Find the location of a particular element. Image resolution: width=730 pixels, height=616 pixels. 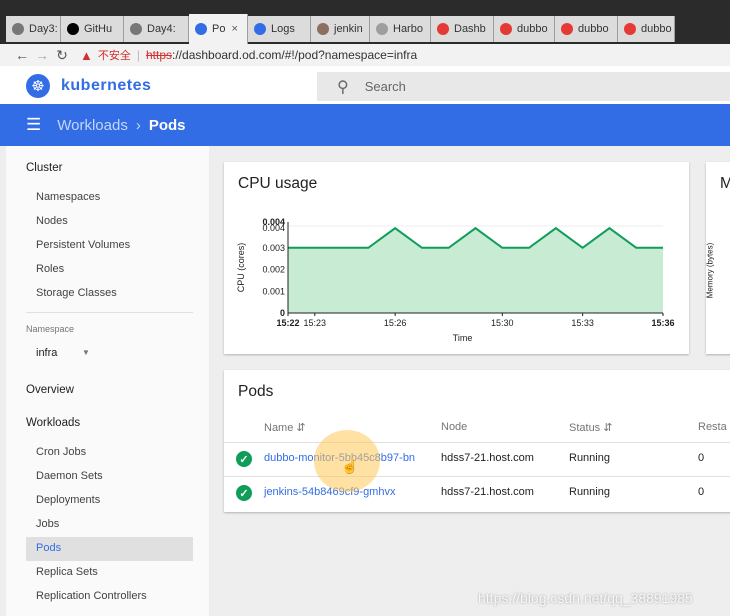

browser-tab: GitHu is located at coordinates (92, 29).